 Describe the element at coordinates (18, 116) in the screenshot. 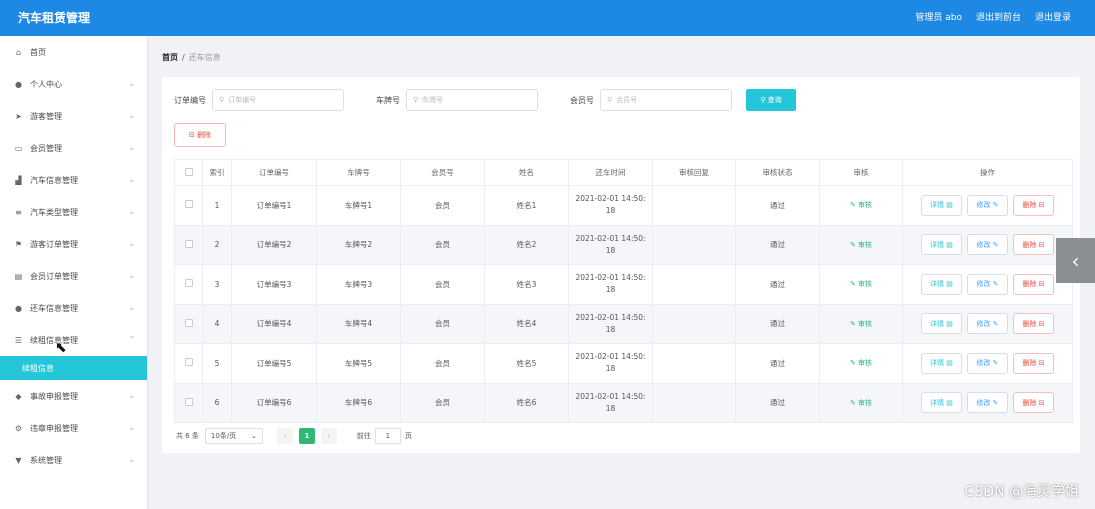

I see `send-icon: ➤` at that location.